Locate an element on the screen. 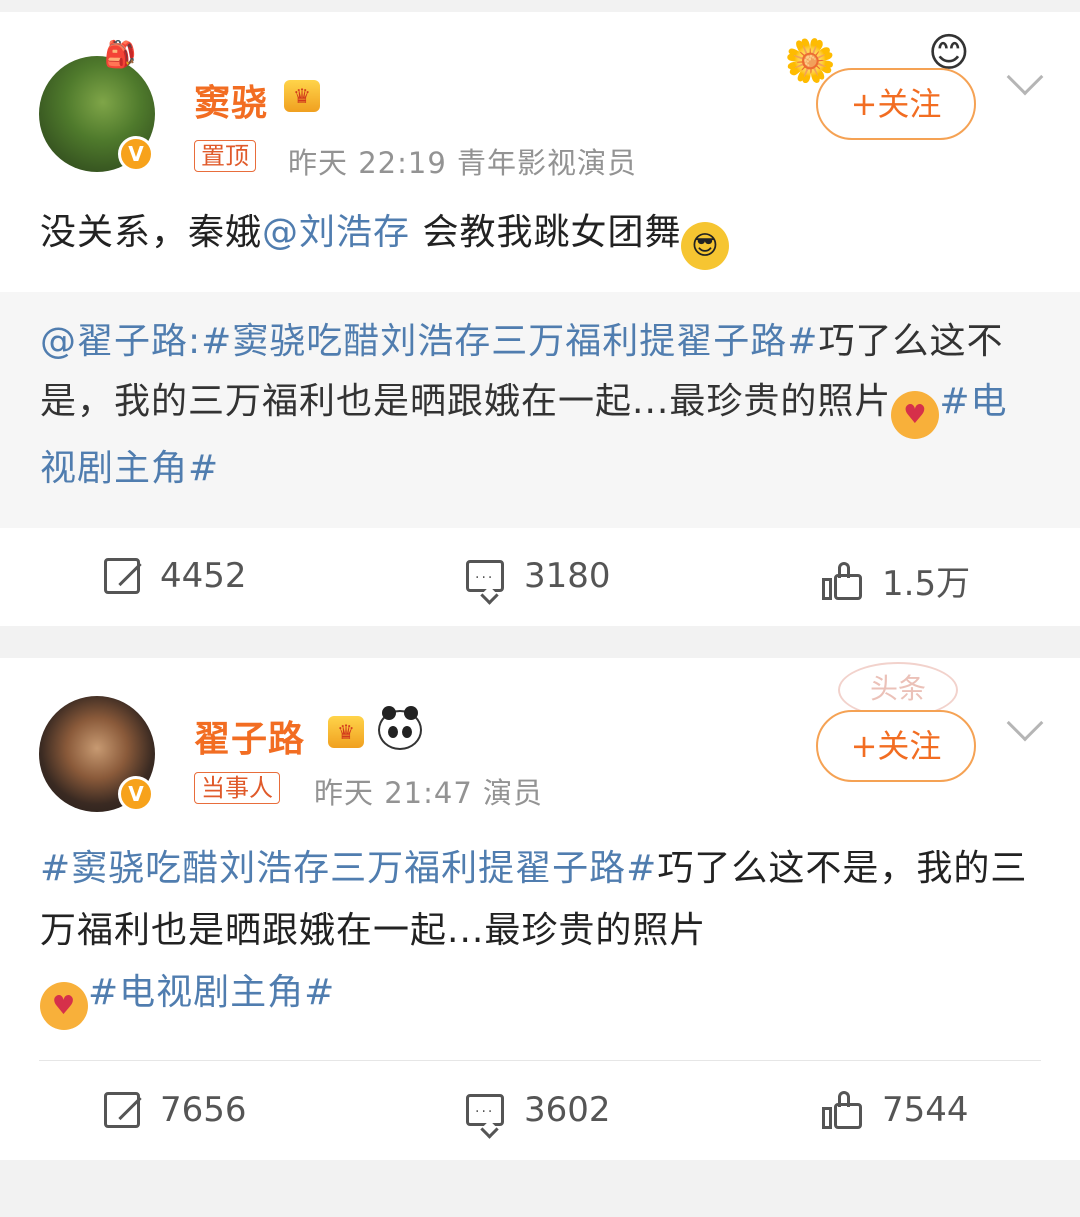  post-text: 没关系，秦娥@刘浩存 会教我跳女团舞 😎 is located at coordinates (540, 236).